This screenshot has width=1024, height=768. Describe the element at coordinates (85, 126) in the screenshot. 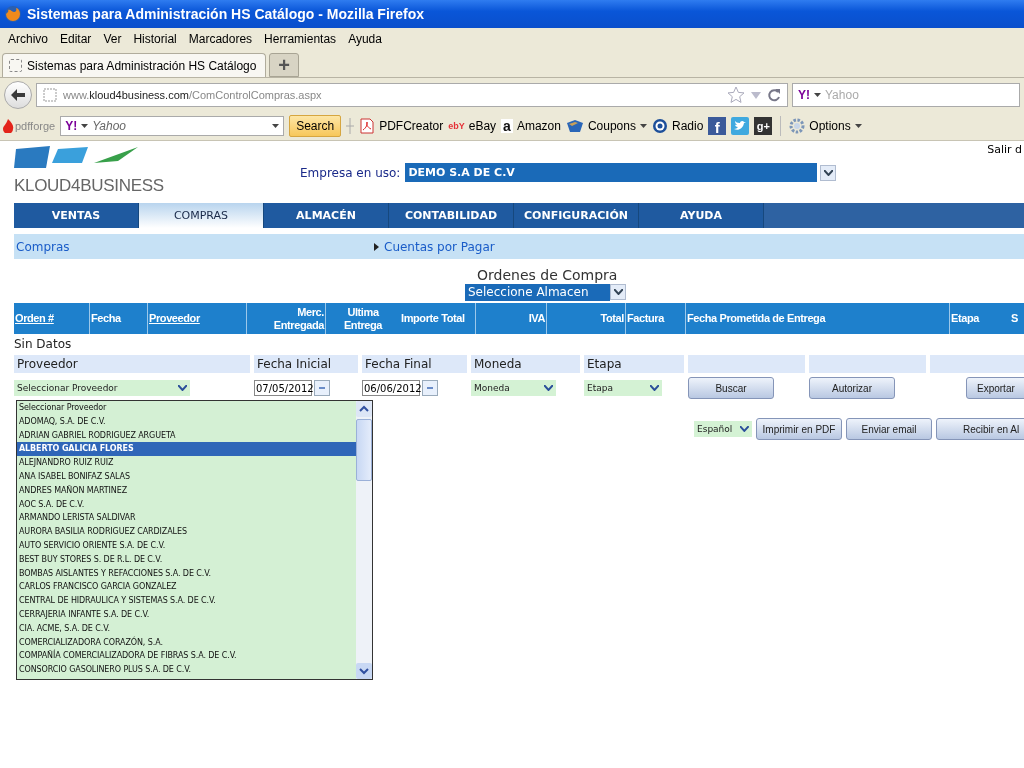

I see `caret-icon` at that location.